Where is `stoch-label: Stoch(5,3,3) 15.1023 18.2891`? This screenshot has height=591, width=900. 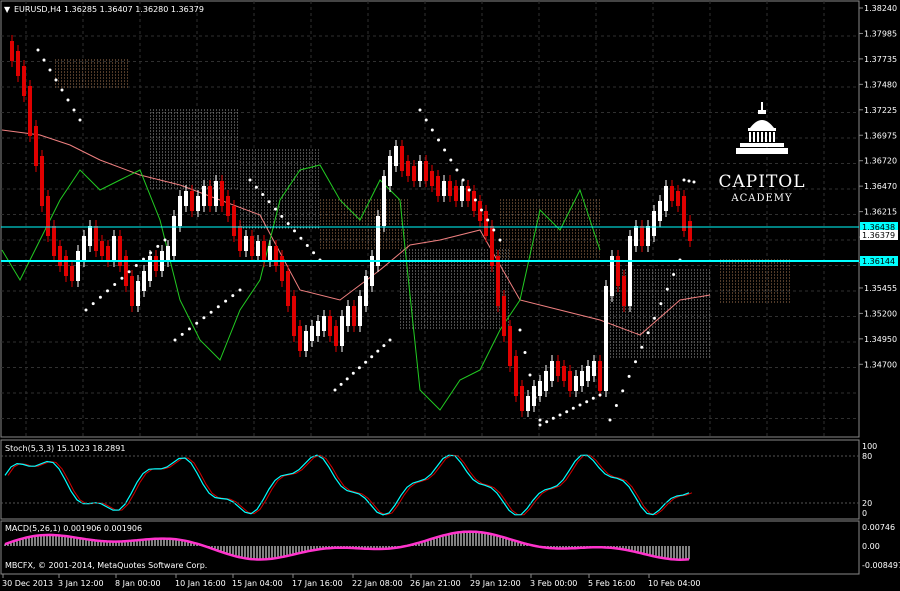
stoch-label: Stoch(5,3,3) 15.1023 18.2891 is located at coordinates (65, 448).